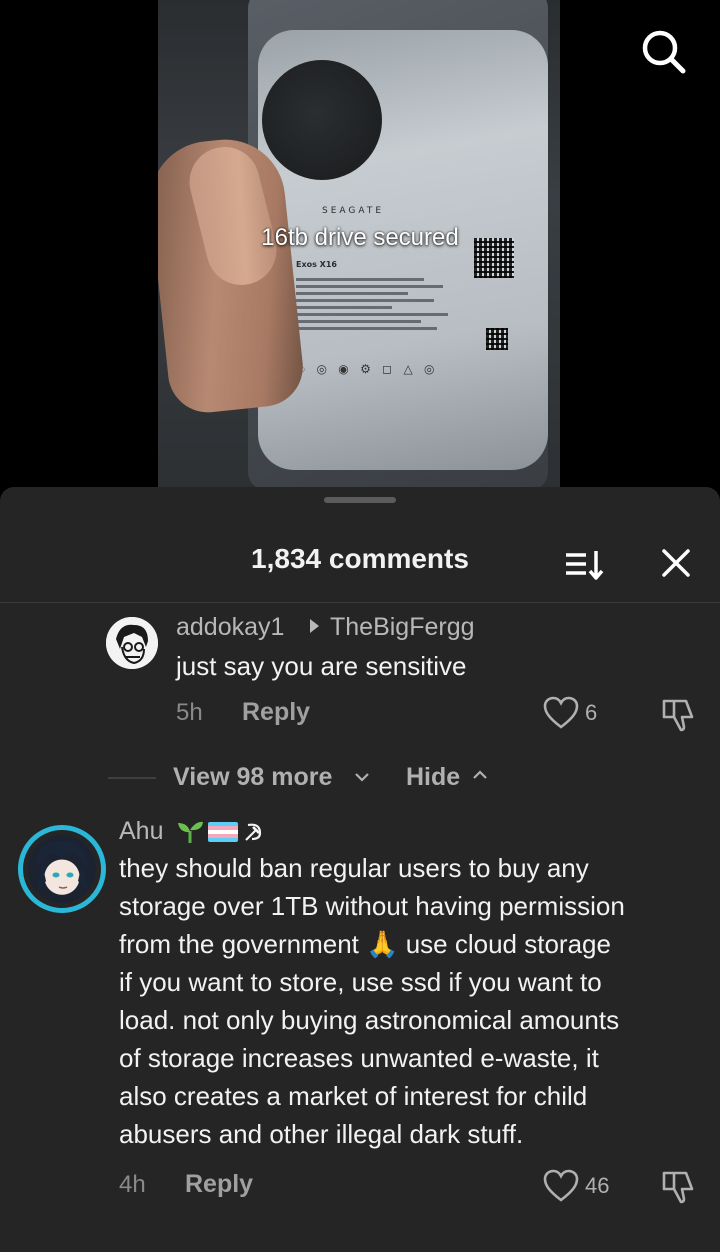 The width and height of the screenshot is (720, 1252). I want to click on chevron-up-icon, so click(480, 774).